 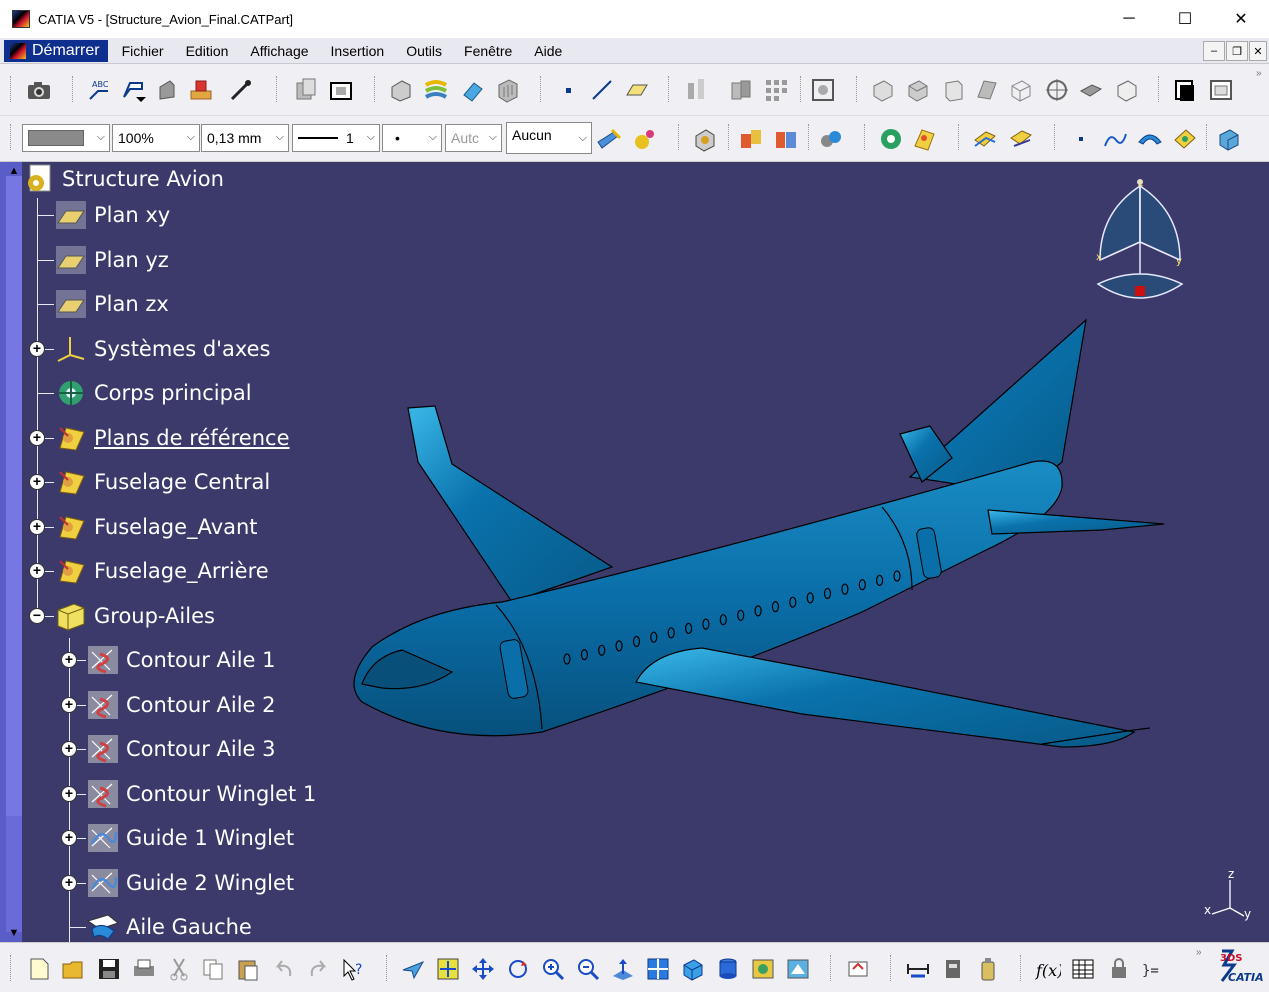 I want to click on open-folder-icon, so click(x=73, y=969).